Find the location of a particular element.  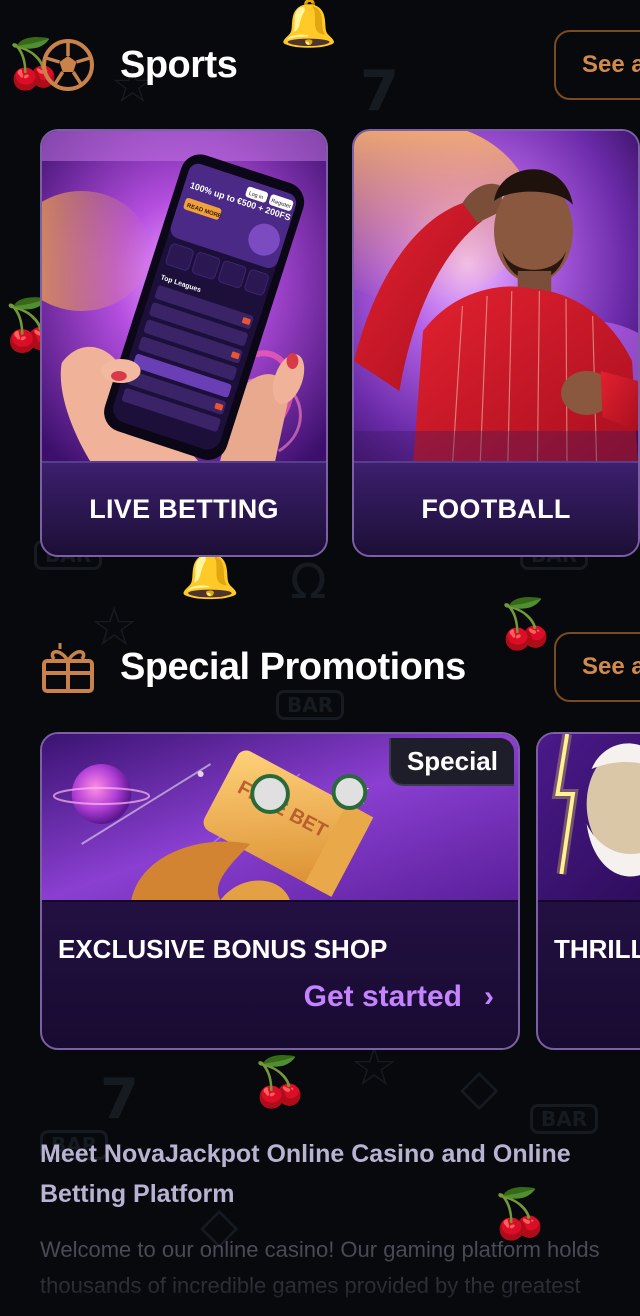

football-label: FOOTBALL is located at coordinates (496, 508).